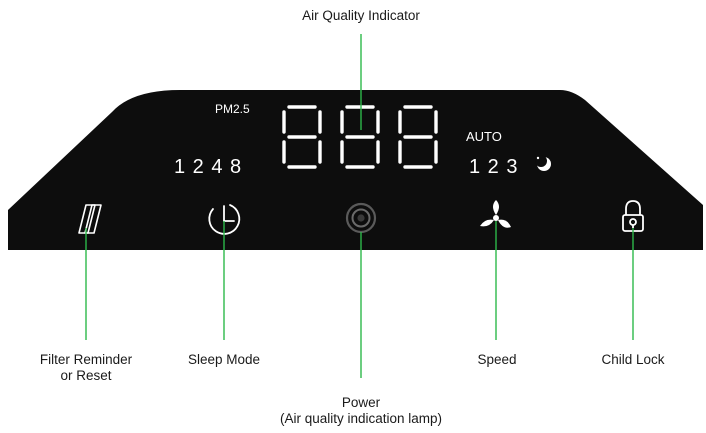  I want to click on power-label: Power (Air quality indication lamp), so click(361, 411).